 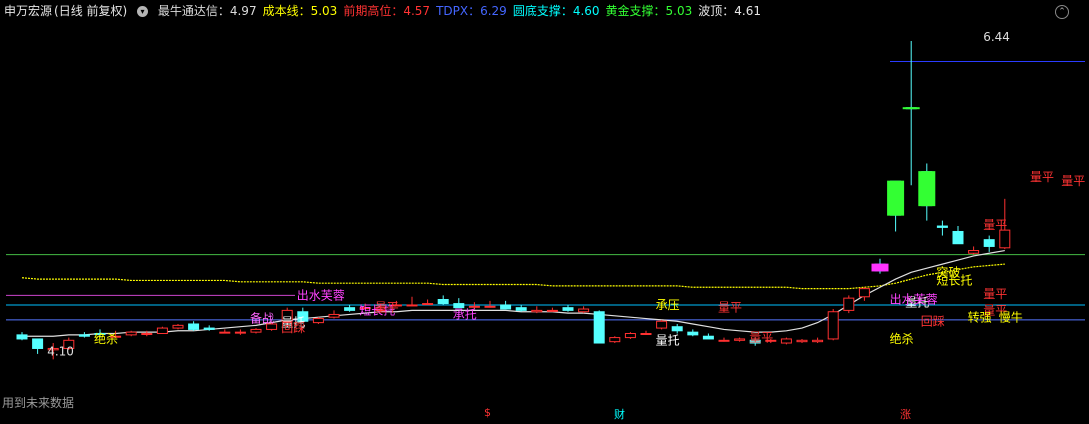 What do you see at coordinates (262, 319) in the screenshot?
I see `chart-annotation: 备战` at bounding box center [262, 319].